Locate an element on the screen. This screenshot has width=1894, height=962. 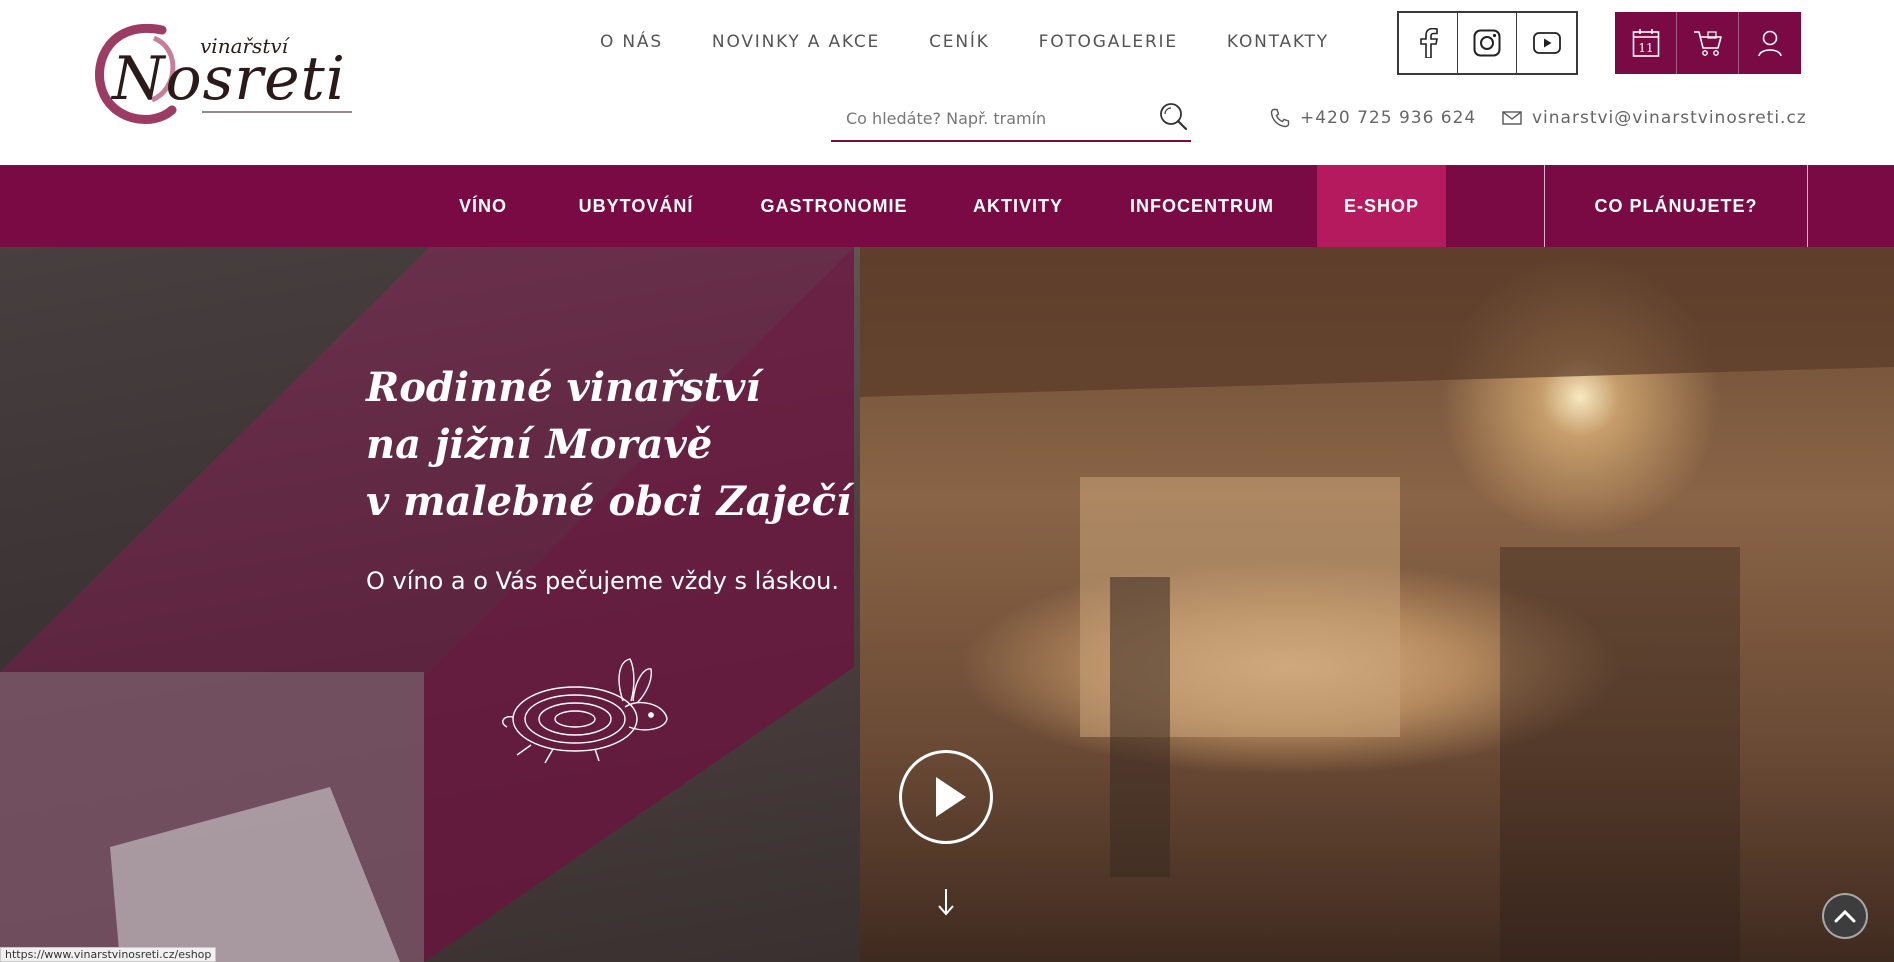
play-video-button is located at coordinates (946, 797).